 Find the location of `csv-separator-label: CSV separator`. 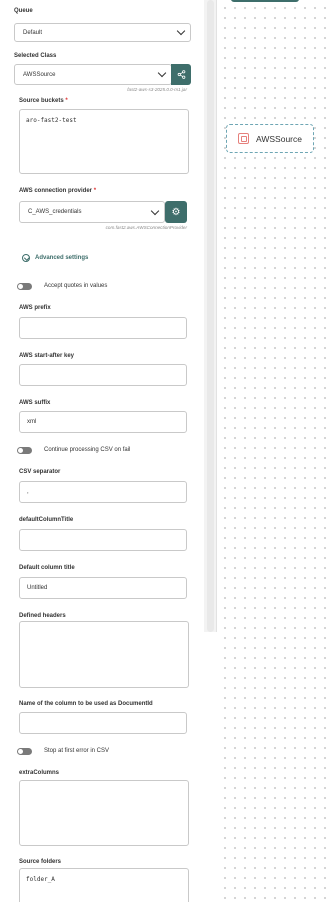

csv-separator-label: CSV separator is located at coordinates (40, 472).